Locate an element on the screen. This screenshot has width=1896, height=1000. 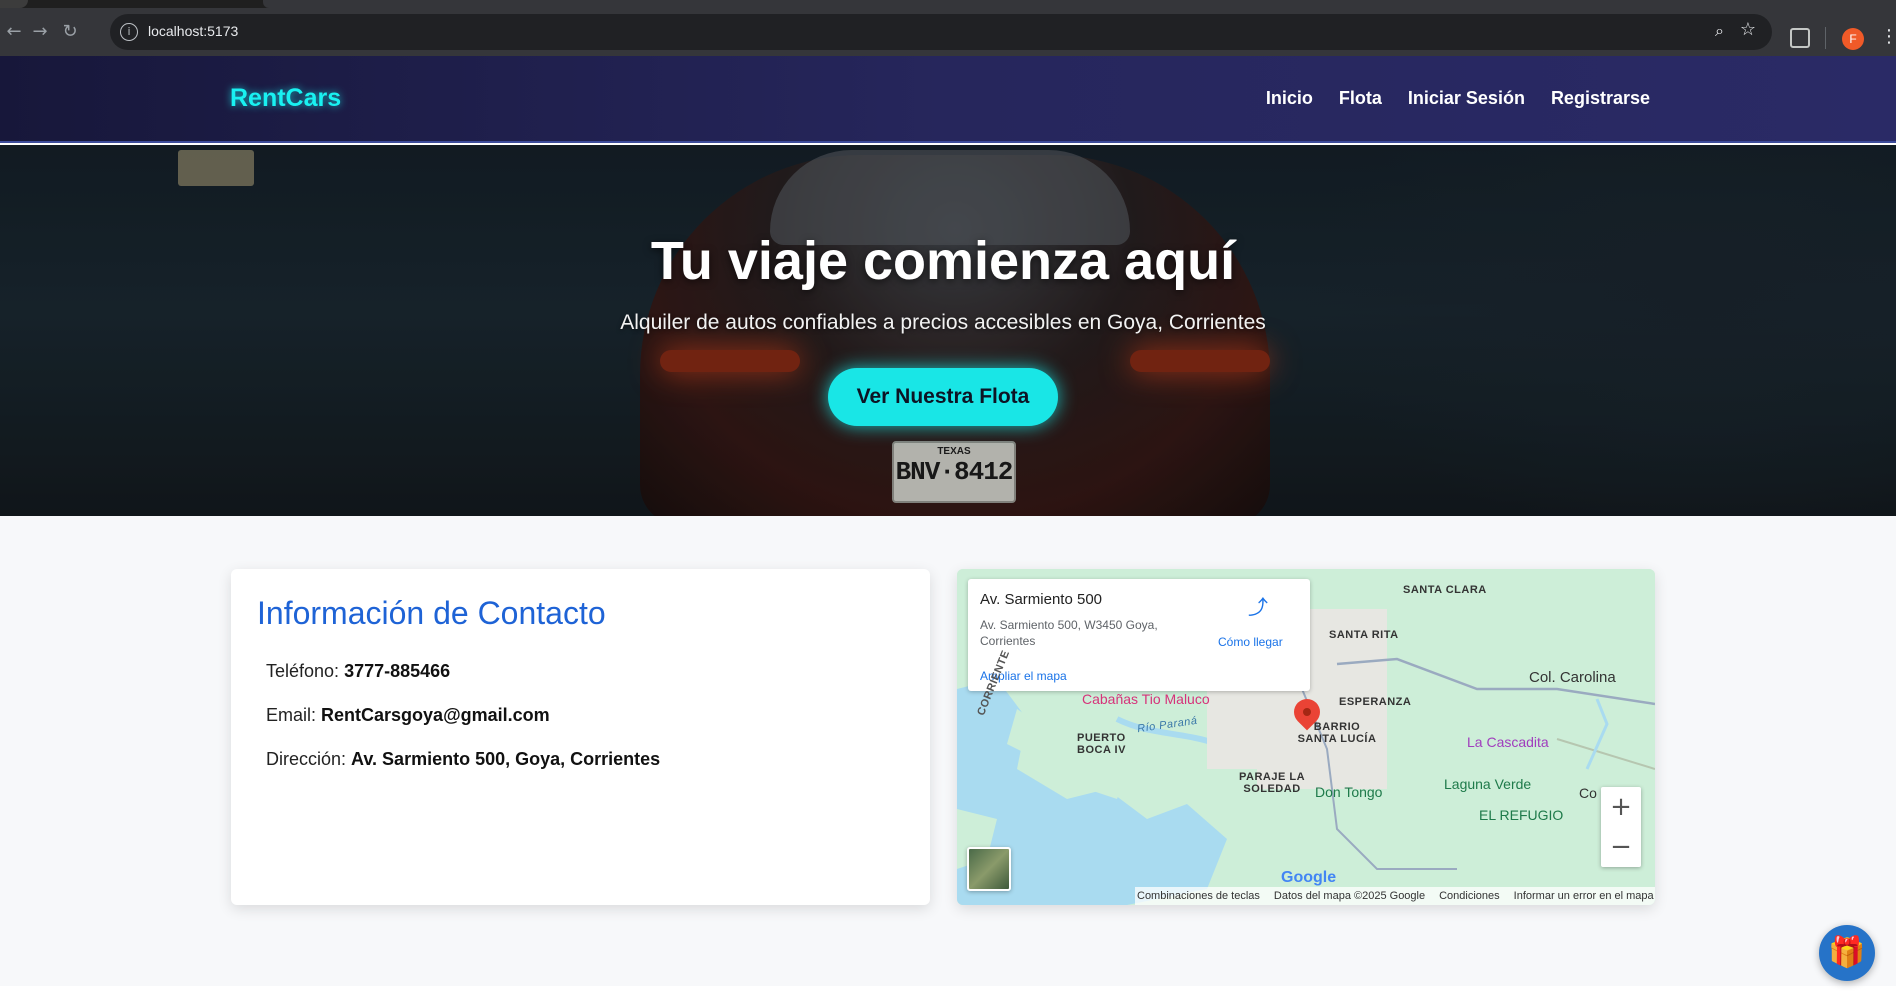
reload-icon: ↻ is located at coordinates (70, 32).